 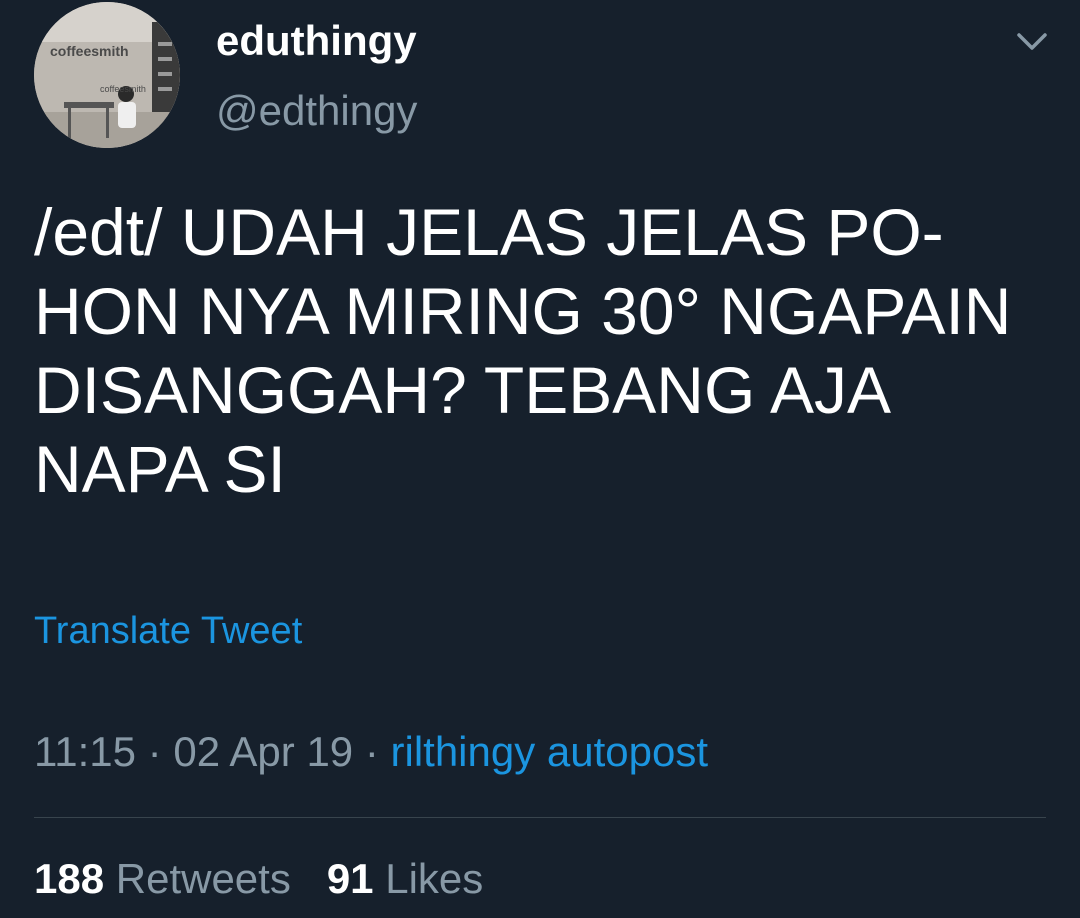 I want to click on tweet-menu-button, so click(x=1032, y=42).